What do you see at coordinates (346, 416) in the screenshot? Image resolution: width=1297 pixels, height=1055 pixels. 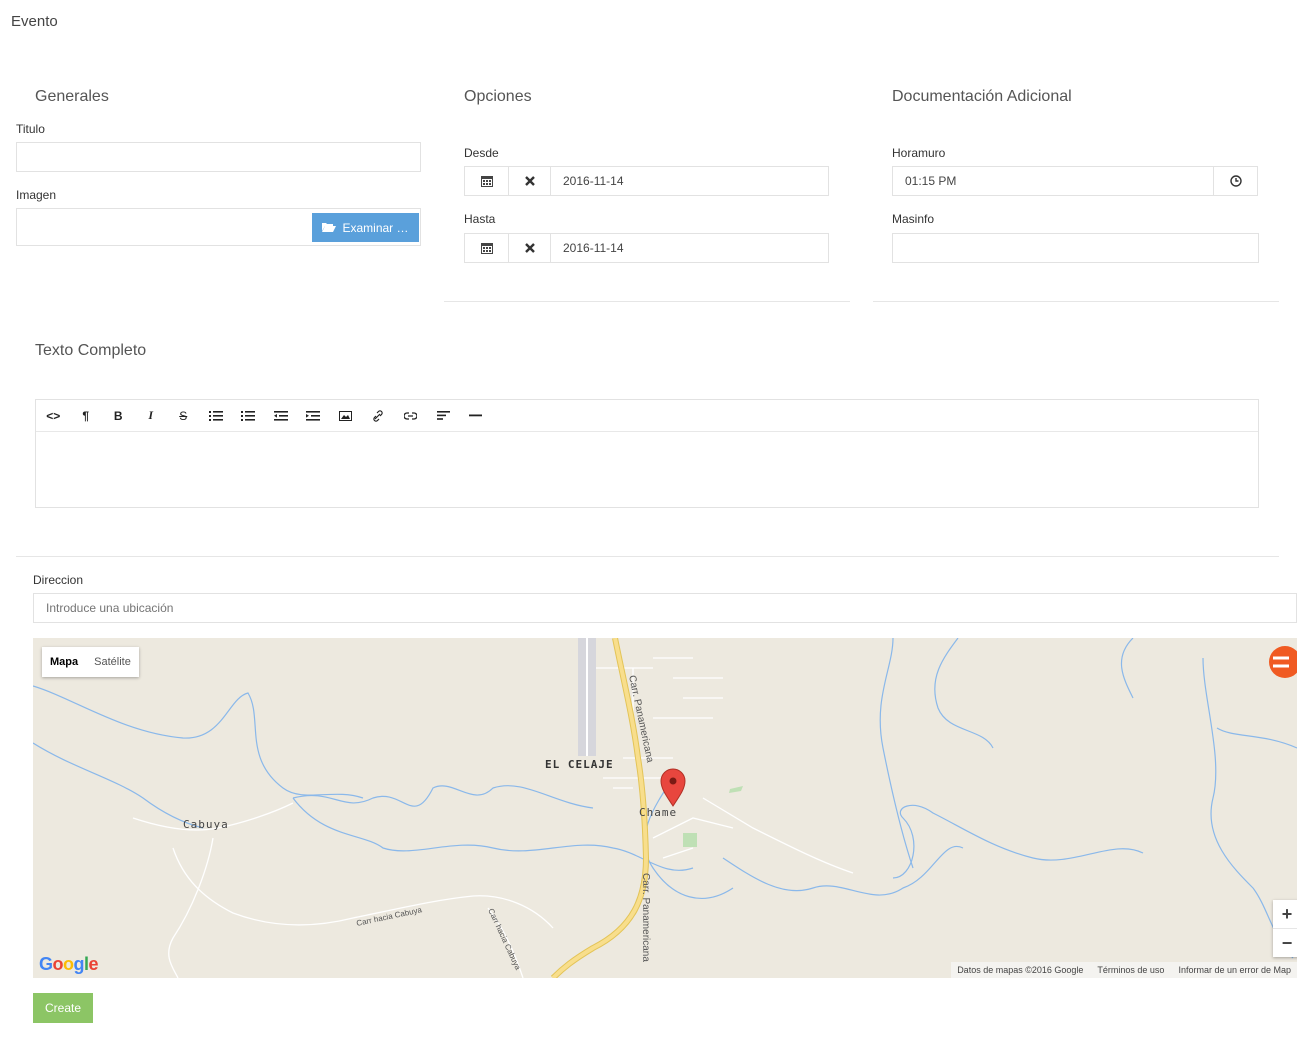 I see `image-icon` at bounding box center [346, 416].